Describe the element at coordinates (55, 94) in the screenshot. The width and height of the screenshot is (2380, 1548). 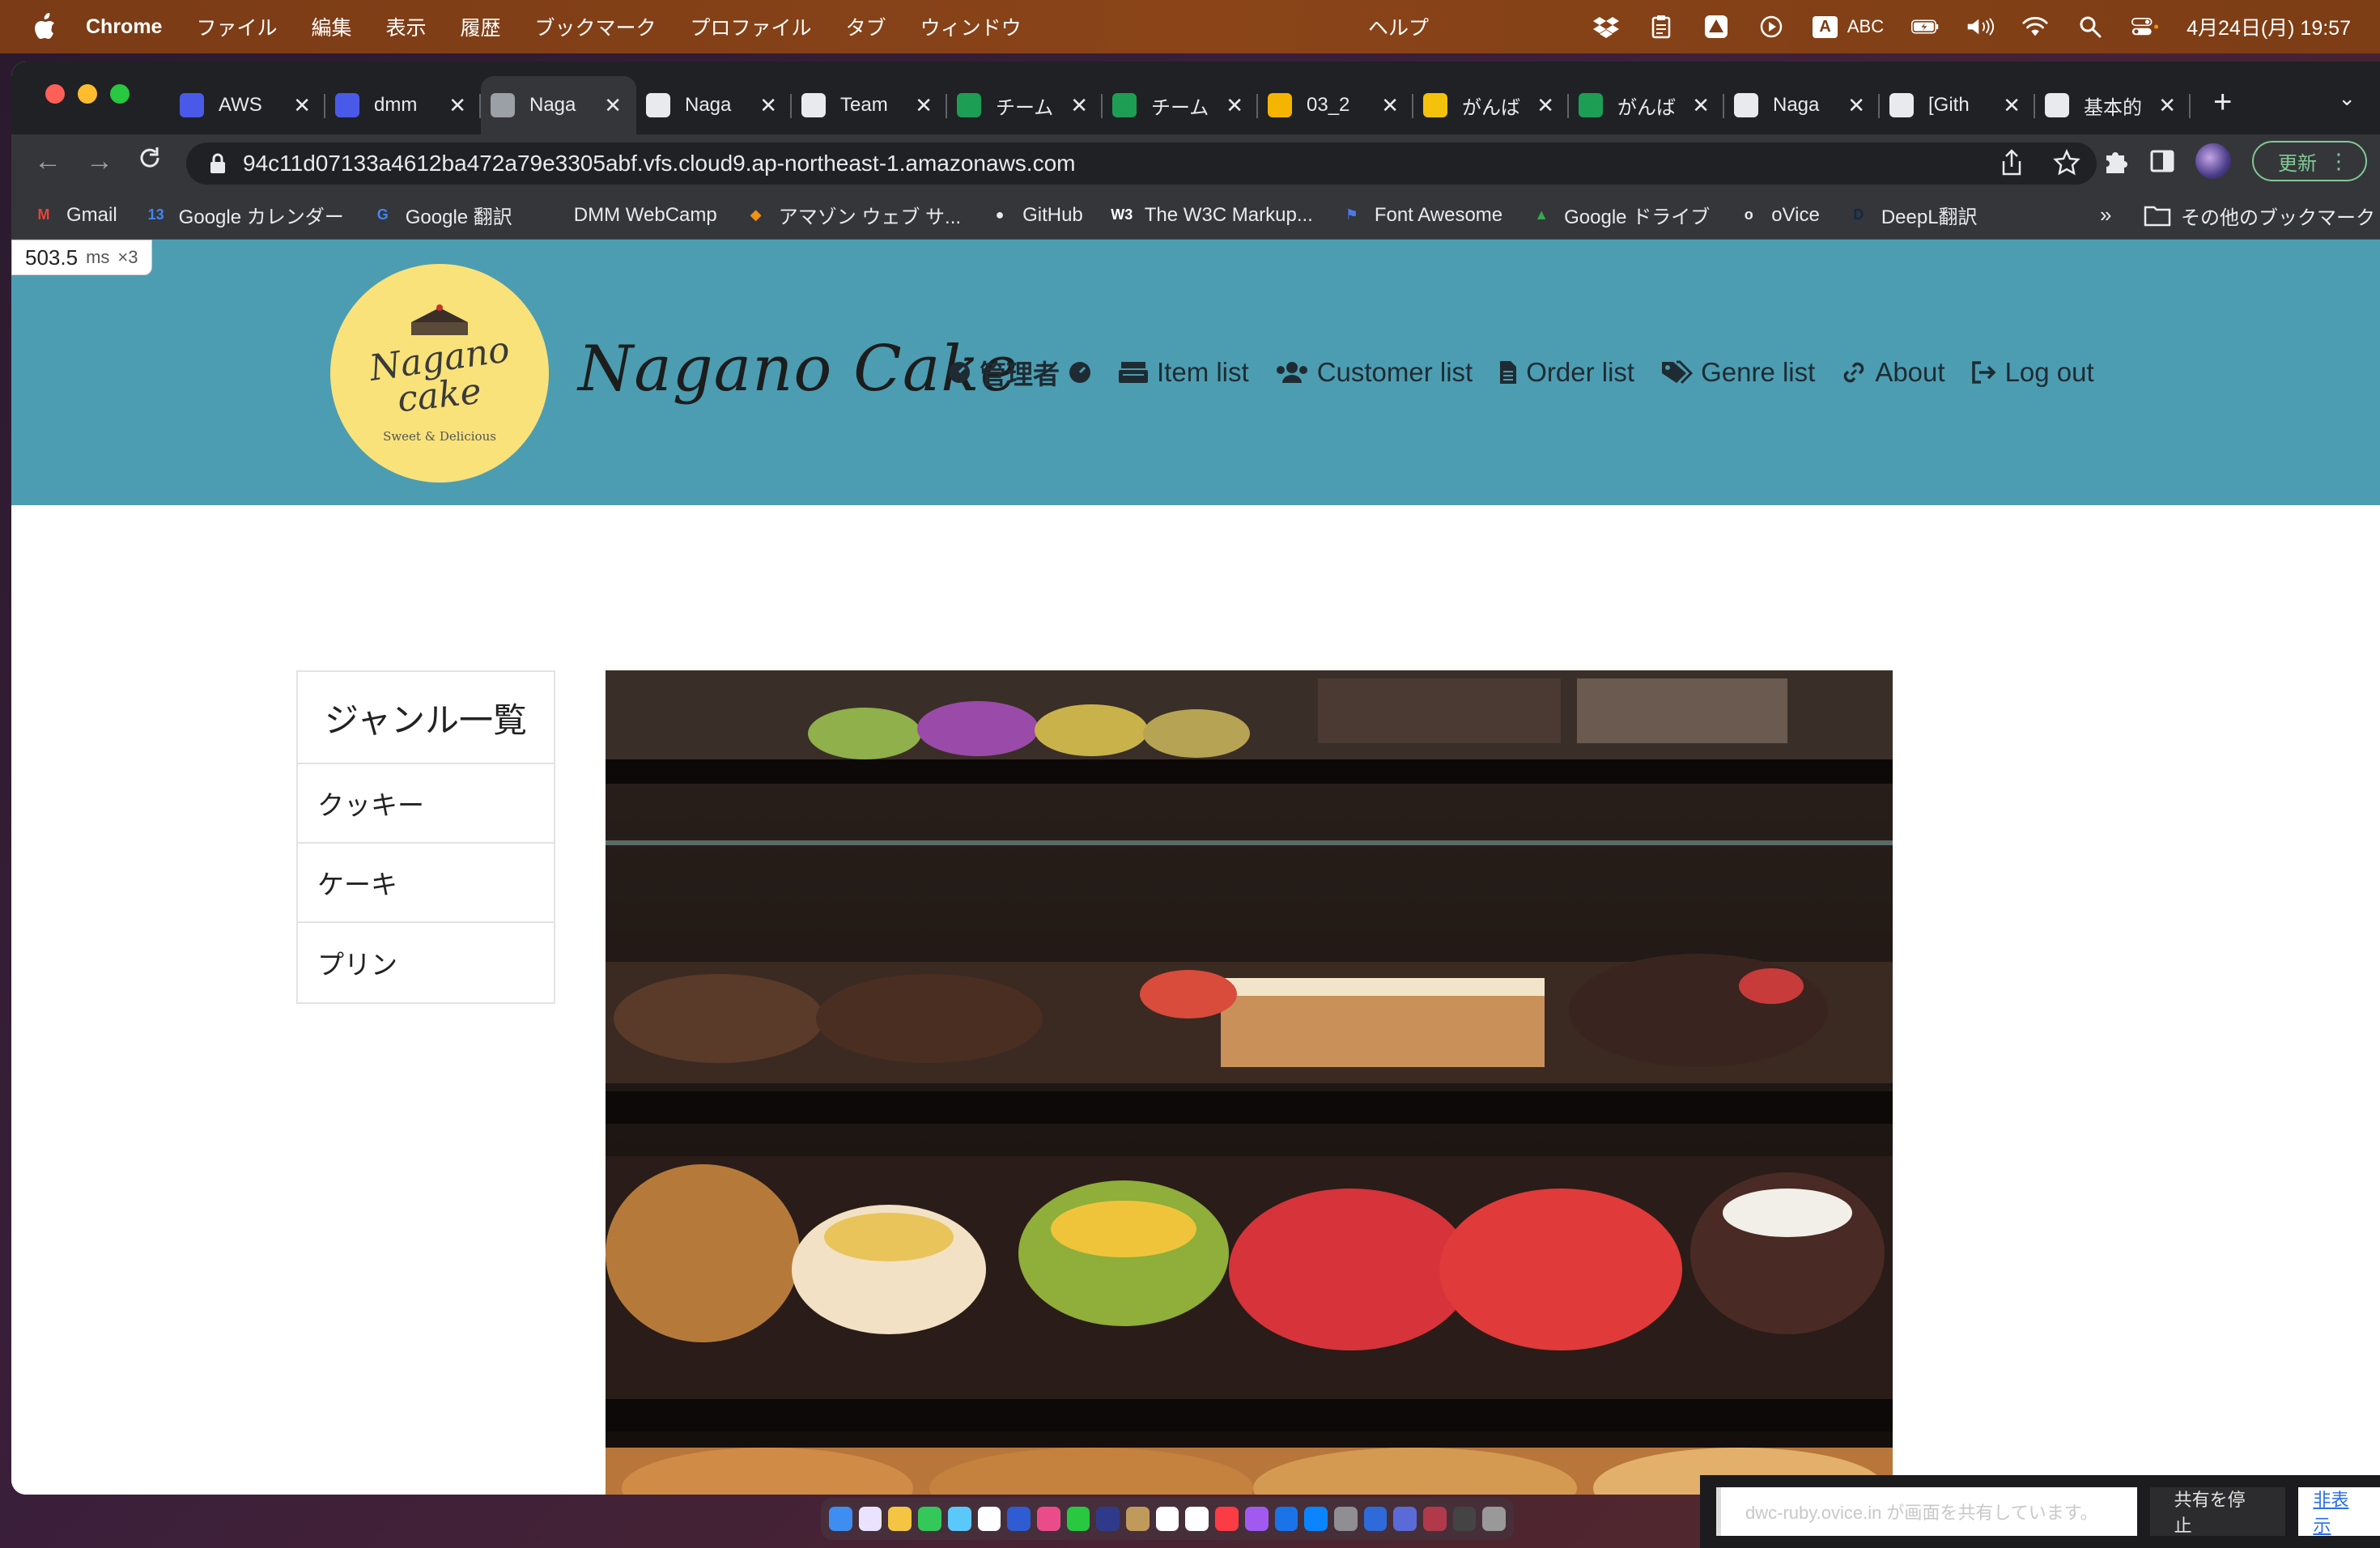
I see `close-window-button` at that location.